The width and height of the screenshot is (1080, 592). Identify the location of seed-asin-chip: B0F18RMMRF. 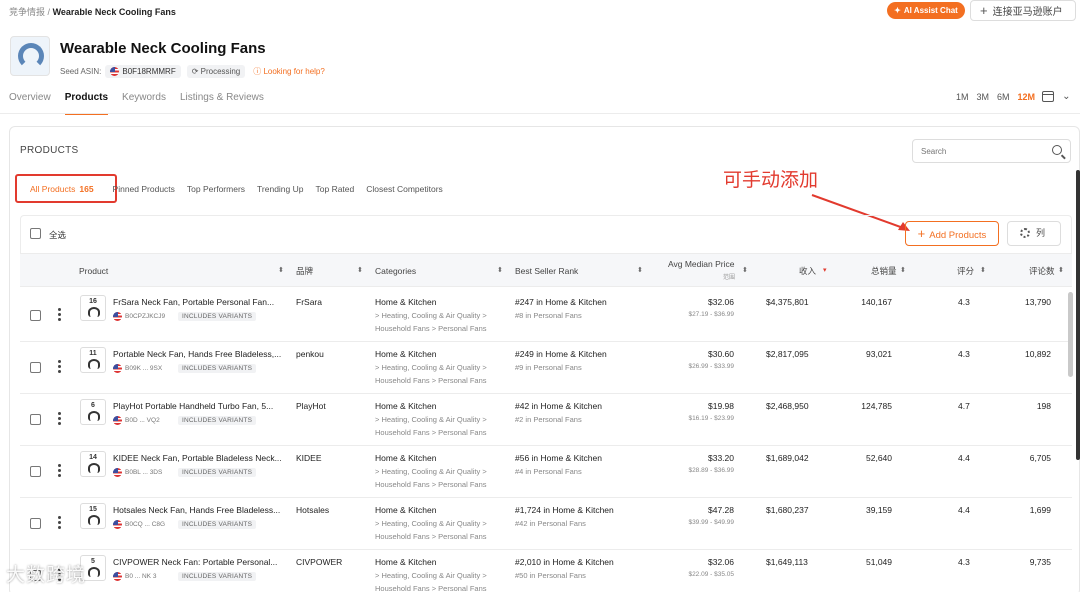
(143, 71).